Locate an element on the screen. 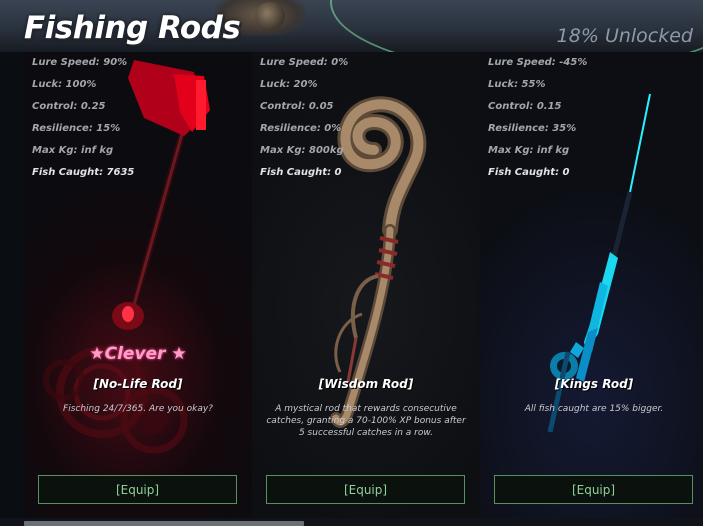 The width and height of the screenshot is (703, 526). header-bar: Fishing Rods 18% Unlocked is located at coordinates (351, 26).